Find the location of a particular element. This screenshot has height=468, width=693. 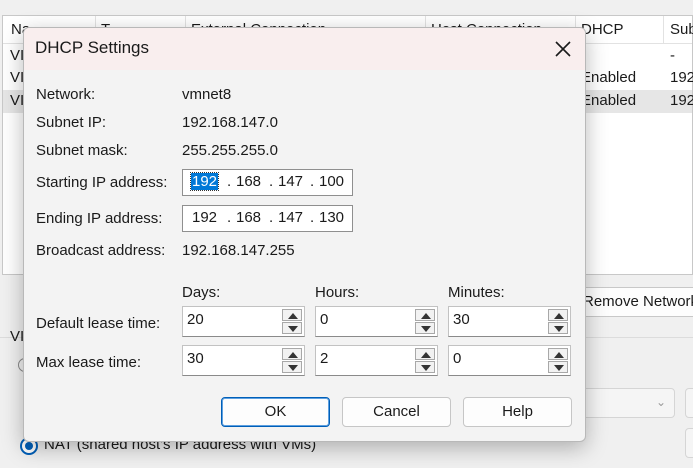

column-header-dhcp: DHCP is located at coordinates (602, 29).